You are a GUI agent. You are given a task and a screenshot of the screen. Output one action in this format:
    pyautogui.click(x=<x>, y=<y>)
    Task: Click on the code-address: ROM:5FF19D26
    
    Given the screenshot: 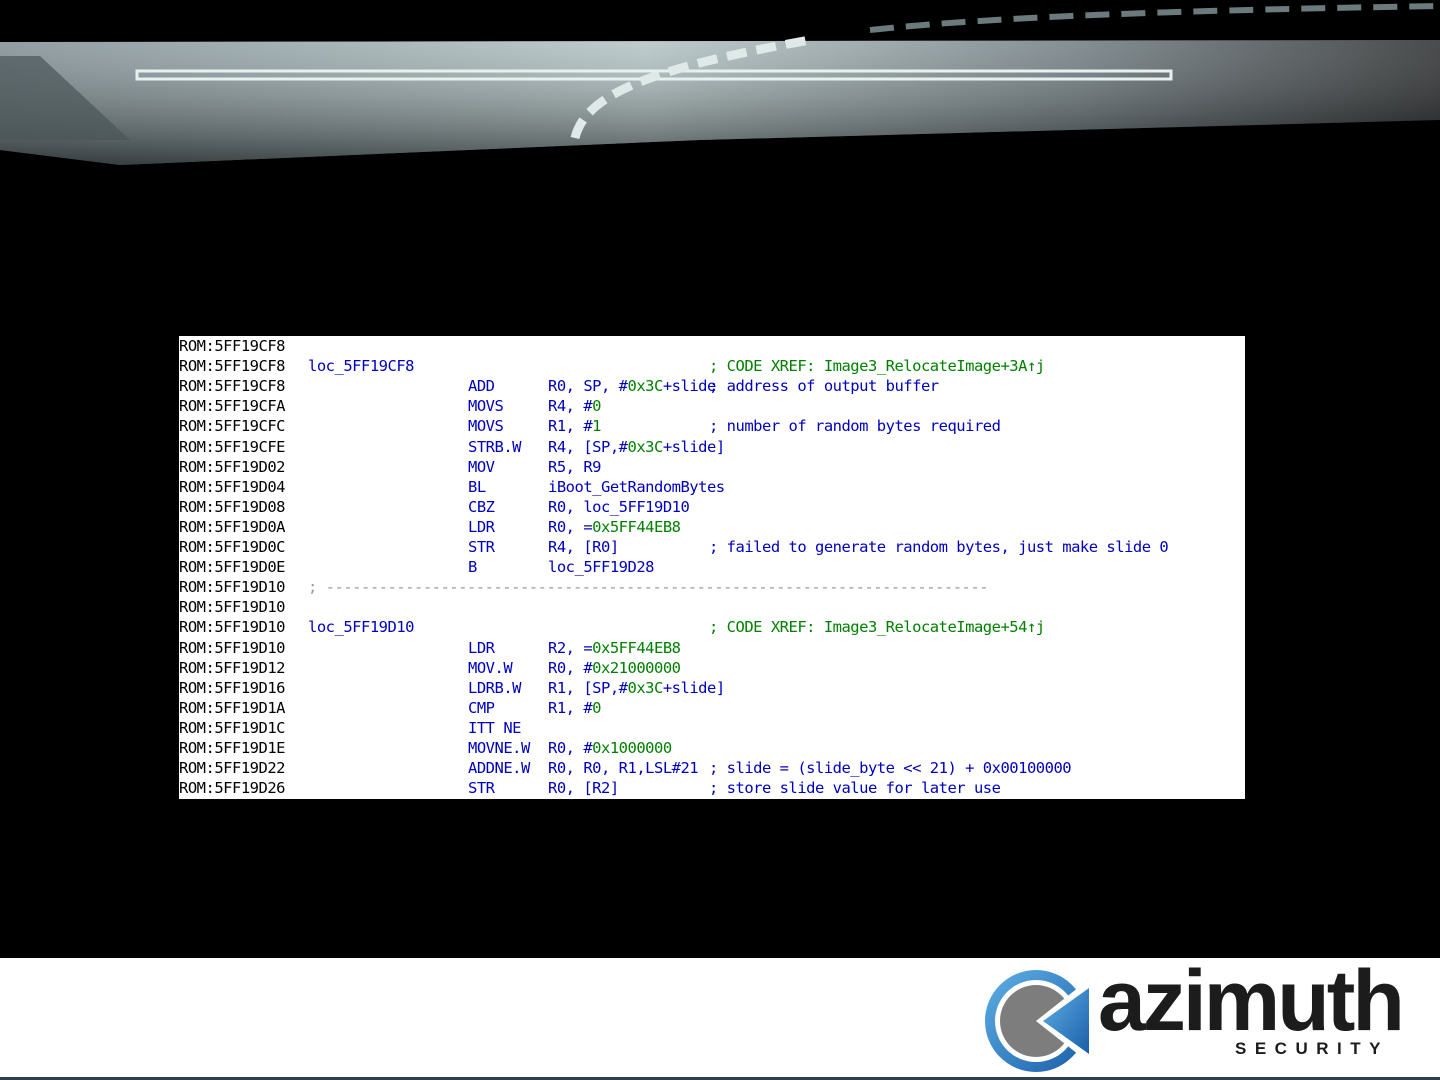 What is the action you would take?
    pyautogui.click(x=232, y=788)
    